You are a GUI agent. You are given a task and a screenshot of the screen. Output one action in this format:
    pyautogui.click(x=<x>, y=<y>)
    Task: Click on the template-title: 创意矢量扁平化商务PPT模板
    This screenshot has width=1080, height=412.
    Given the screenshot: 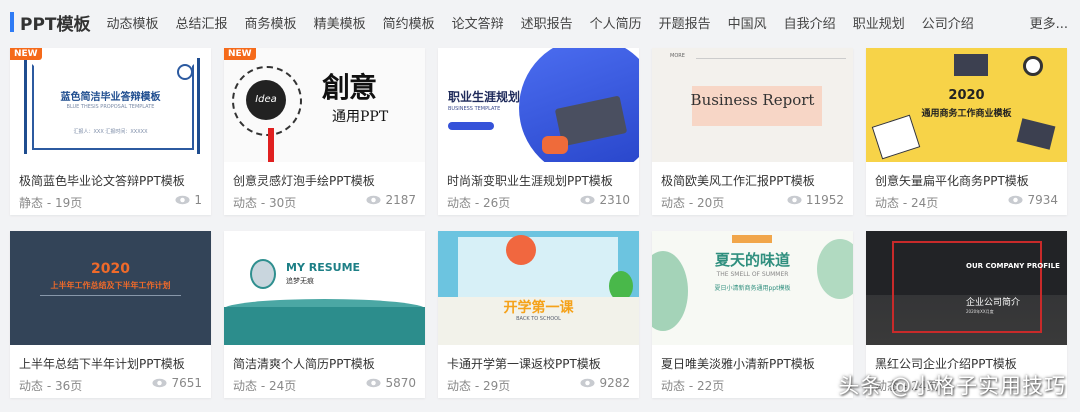 What is the action you would take?
    pyautogui.click(x=968, y=180)
    